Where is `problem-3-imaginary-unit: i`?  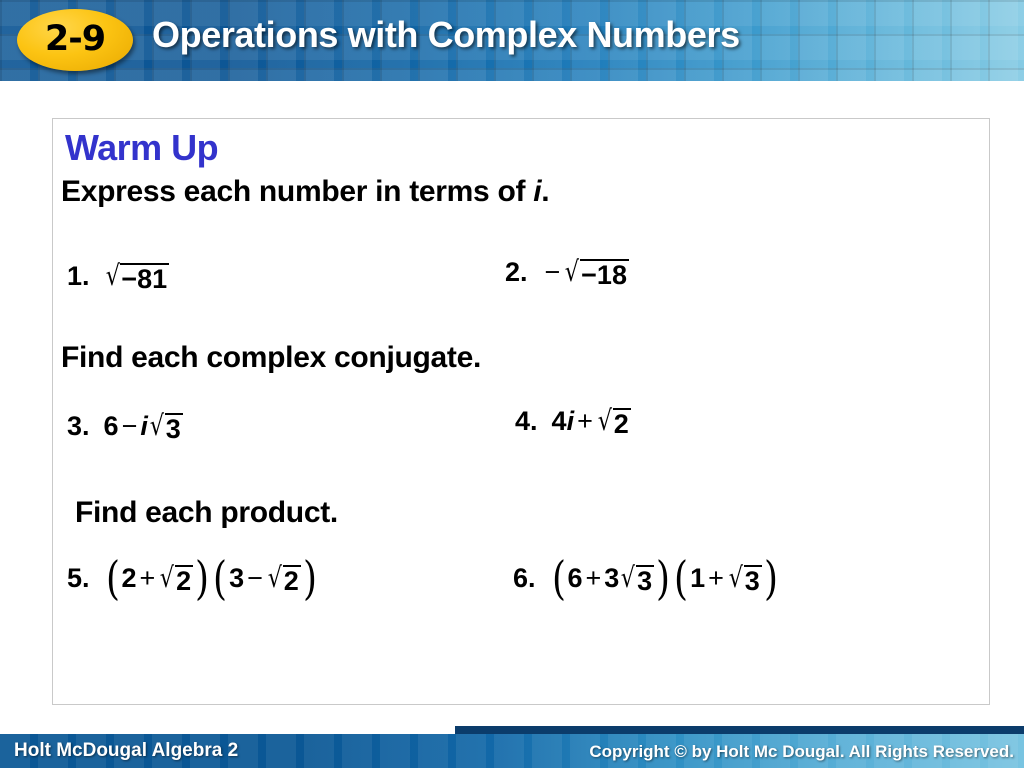 problem-3-imaginary-unit: i is located at coordinates (144, 426).